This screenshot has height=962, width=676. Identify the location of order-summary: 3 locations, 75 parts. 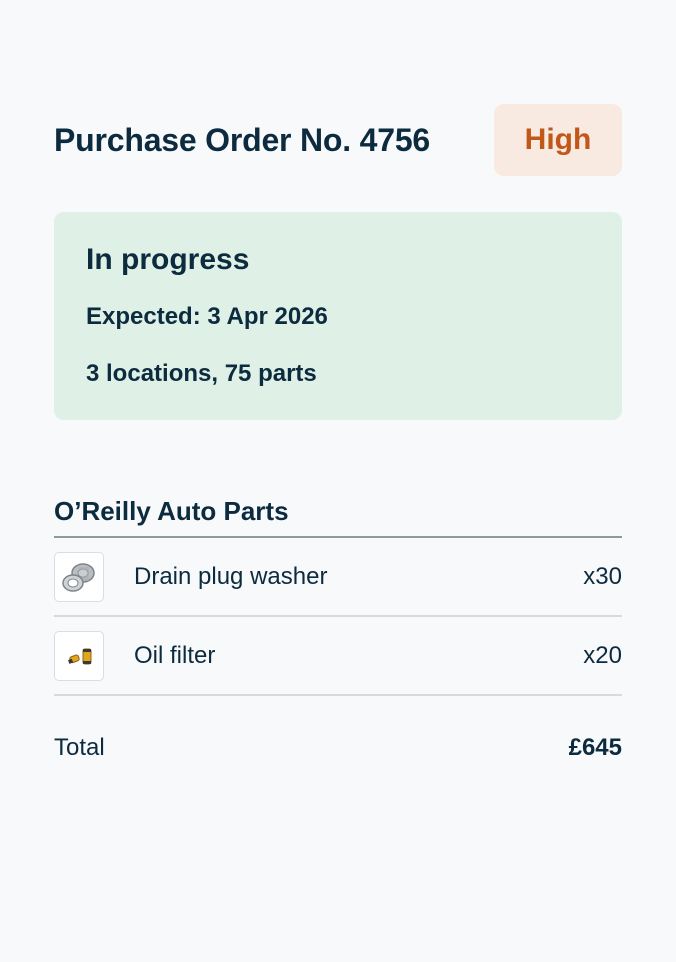
(201, 373).